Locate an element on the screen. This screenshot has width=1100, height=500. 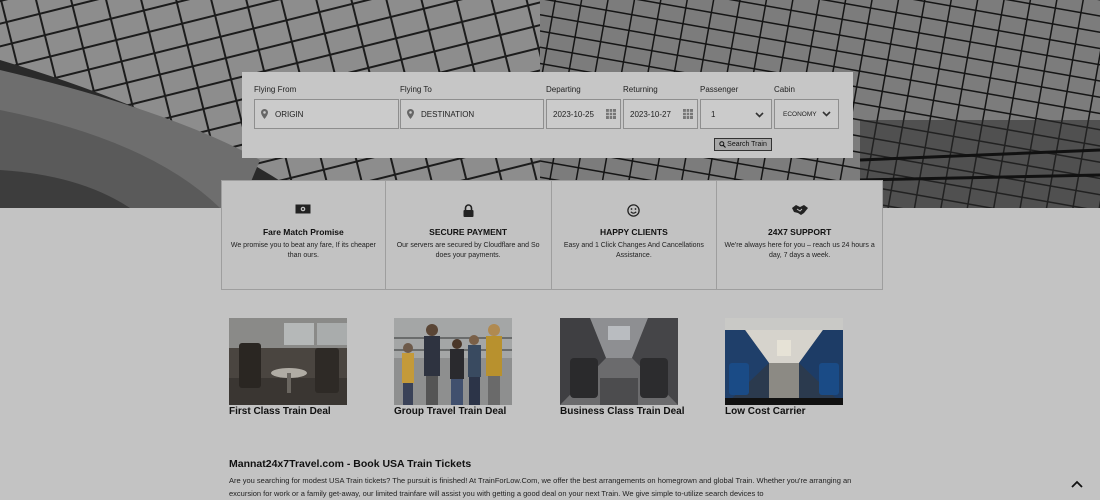
lock-icon is located at coordinates (468, 211).